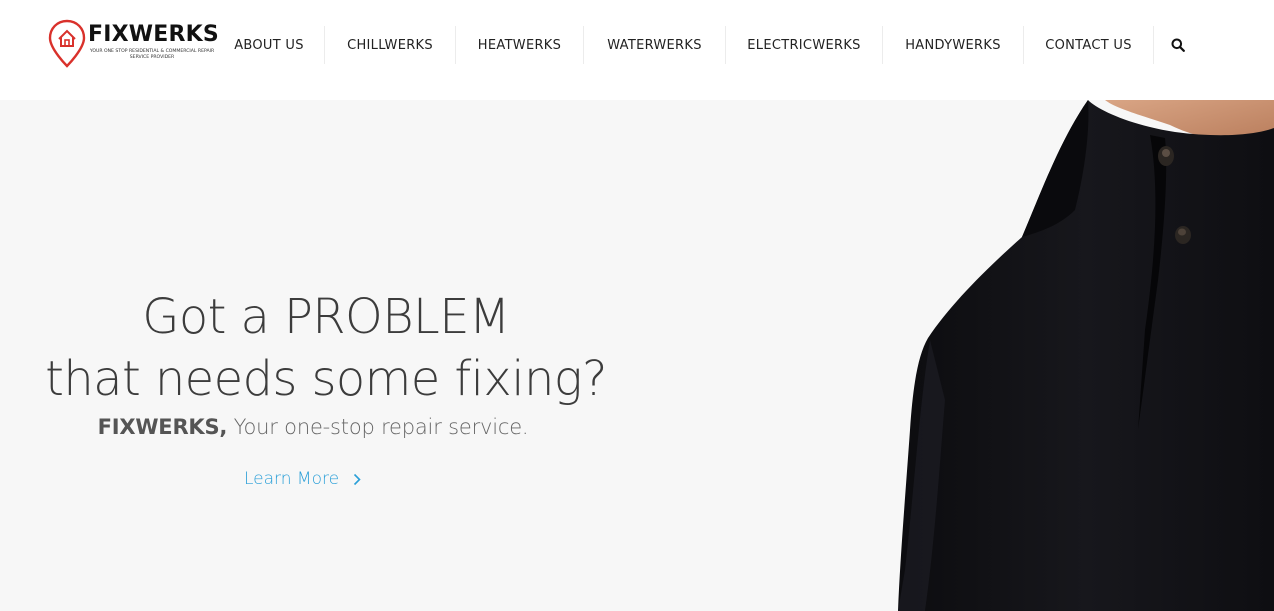  Describe the element at coordinates (378, 427) in the screenshot. I see `hero-subline-text: Your one-stop repair service.` at that location.